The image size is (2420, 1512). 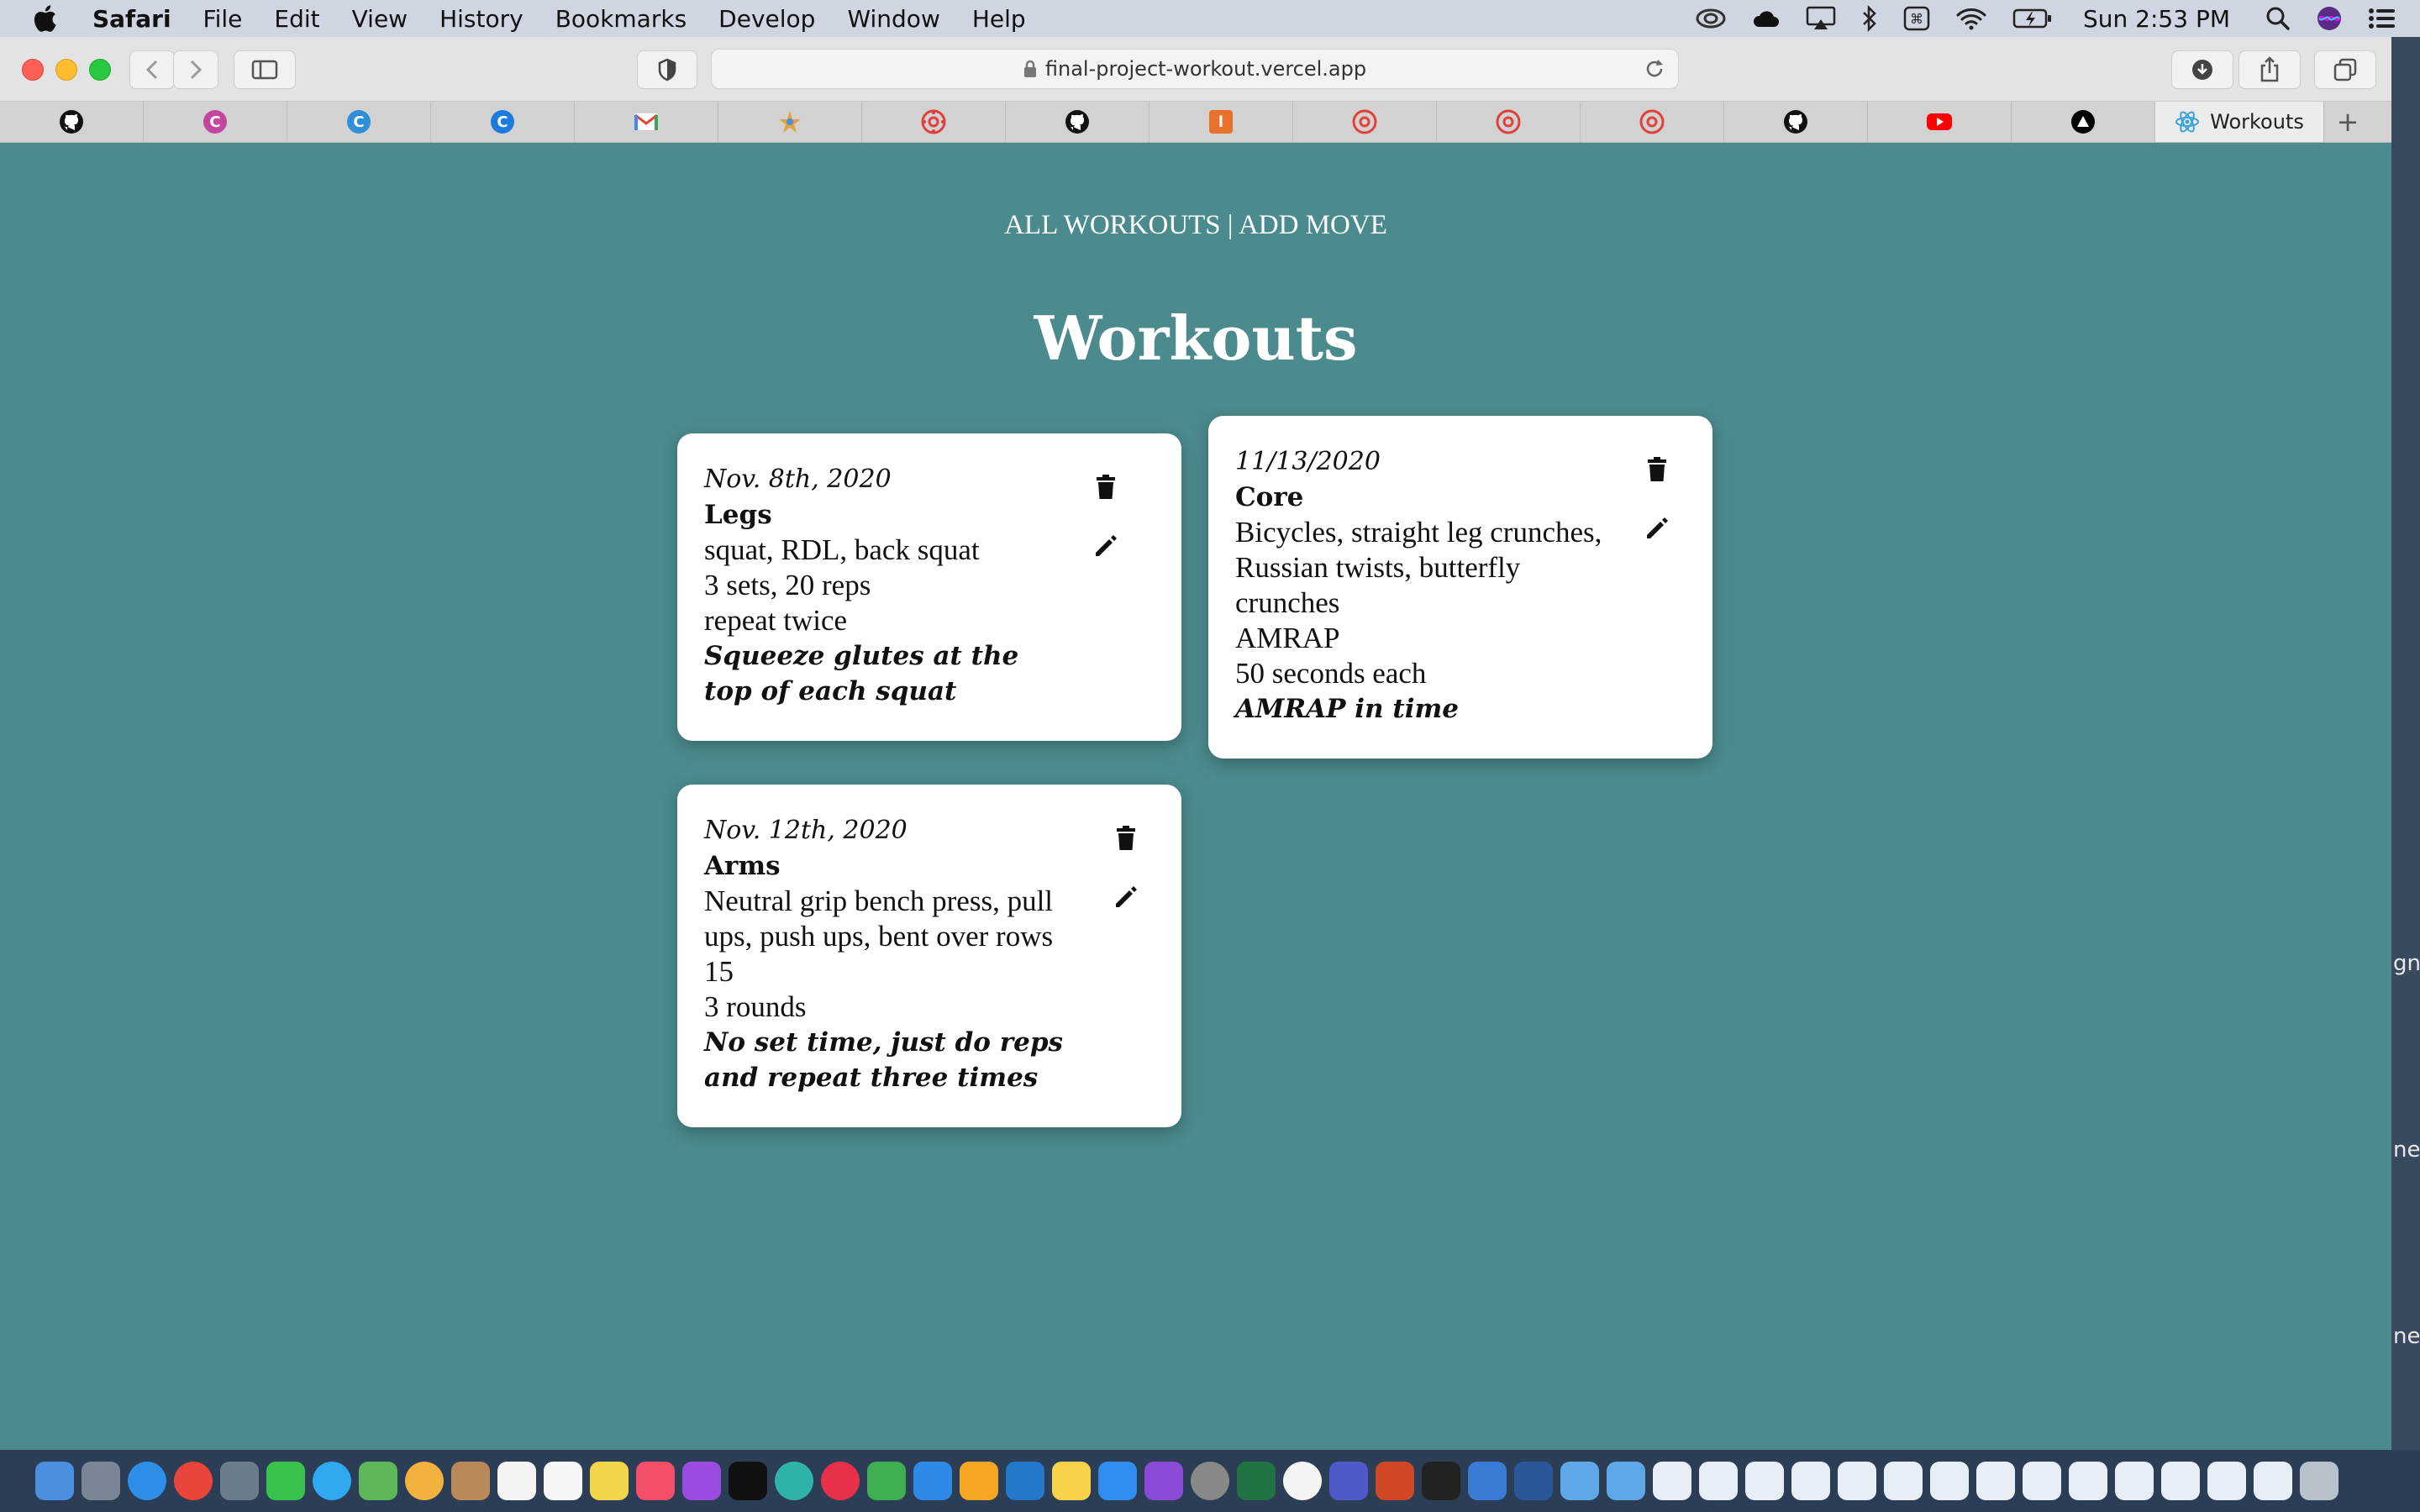 What do you see at coordinates (932, 1481) in the screenshot?
I see `keynote-icon` at bounding box center [932, 1481].